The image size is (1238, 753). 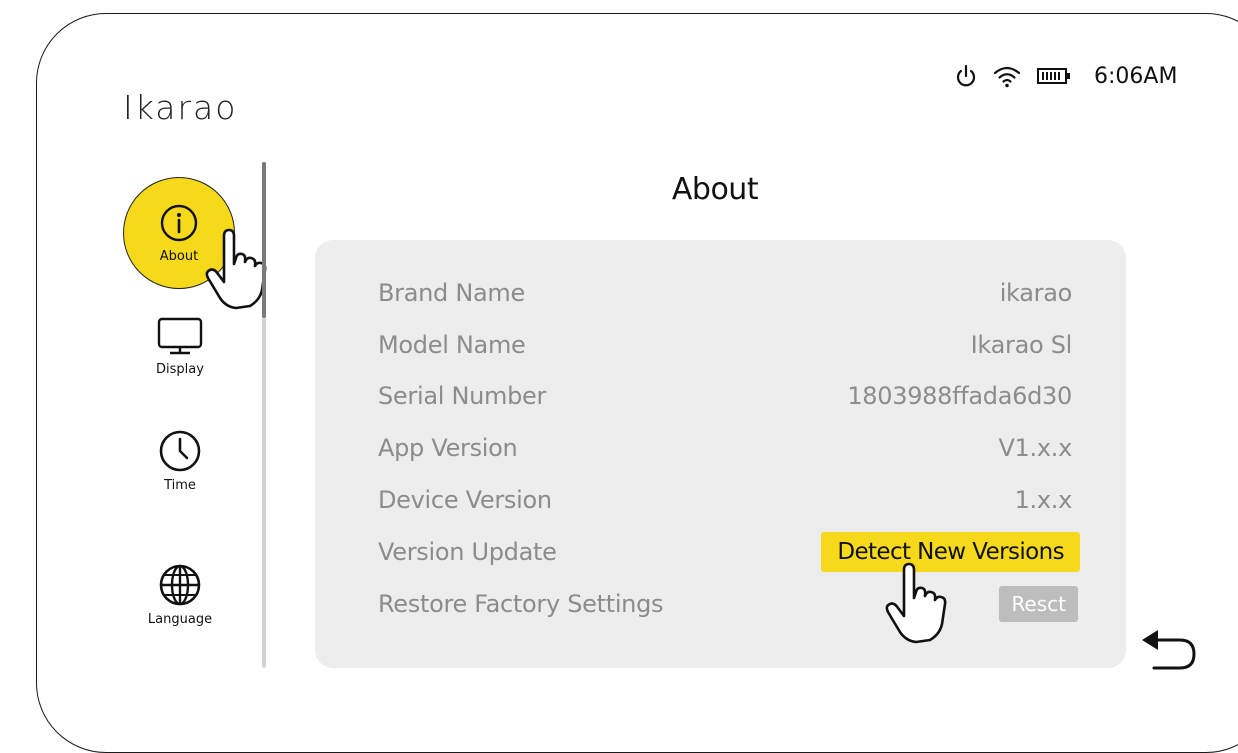 What do you see at coordinates (179, 222) in the screenshot?
I see `info-icon` at bounding box center [179, 222].